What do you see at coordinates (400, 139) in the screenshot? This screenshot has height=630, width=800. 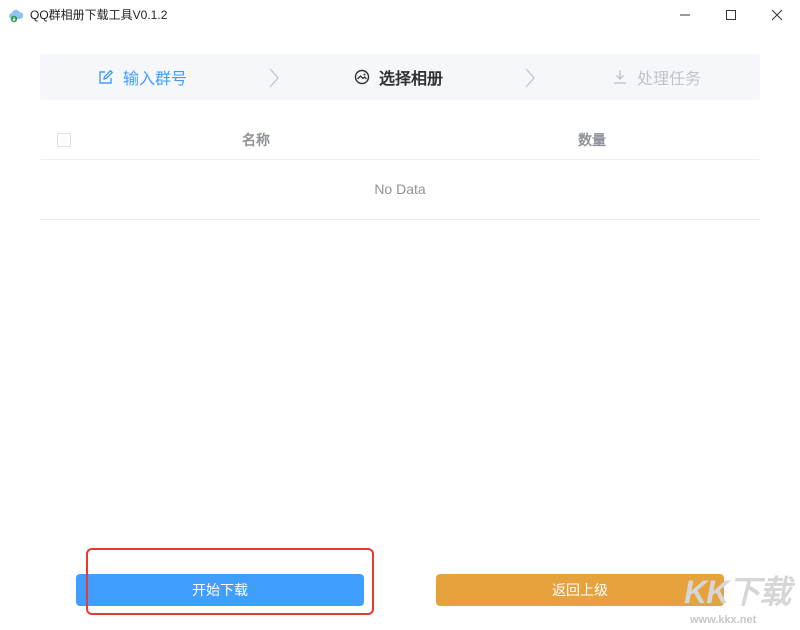 I see `table-header: 名称 数量` at bounding box center [400, 139].